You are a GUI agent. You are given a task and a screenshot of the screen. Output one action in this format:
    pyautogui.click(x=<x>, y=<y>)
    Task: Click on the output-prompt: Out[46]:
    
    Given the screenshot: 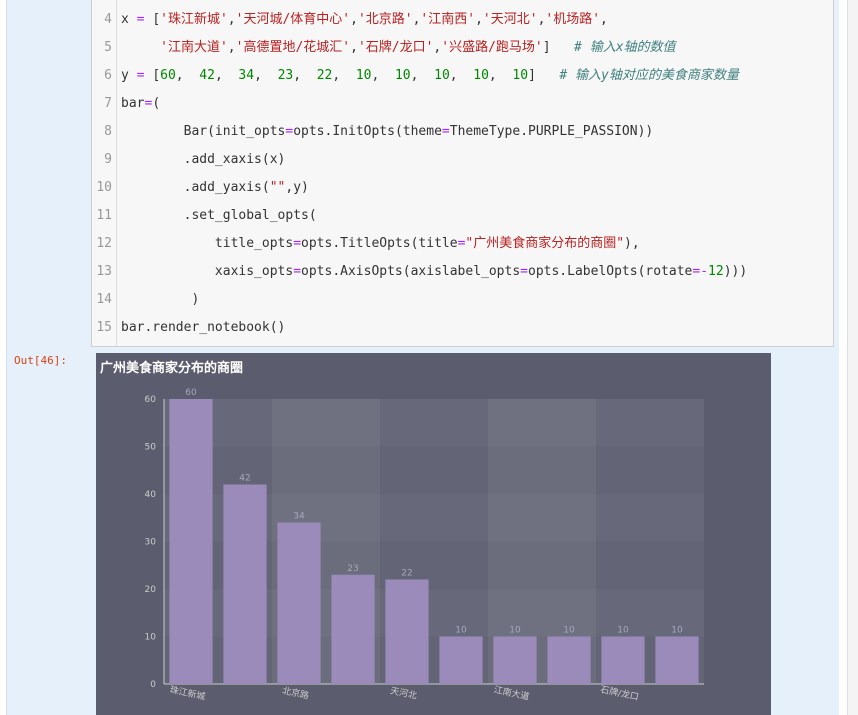 What is the action you would take?
    pyautogui.click(x=40, y=360)
    